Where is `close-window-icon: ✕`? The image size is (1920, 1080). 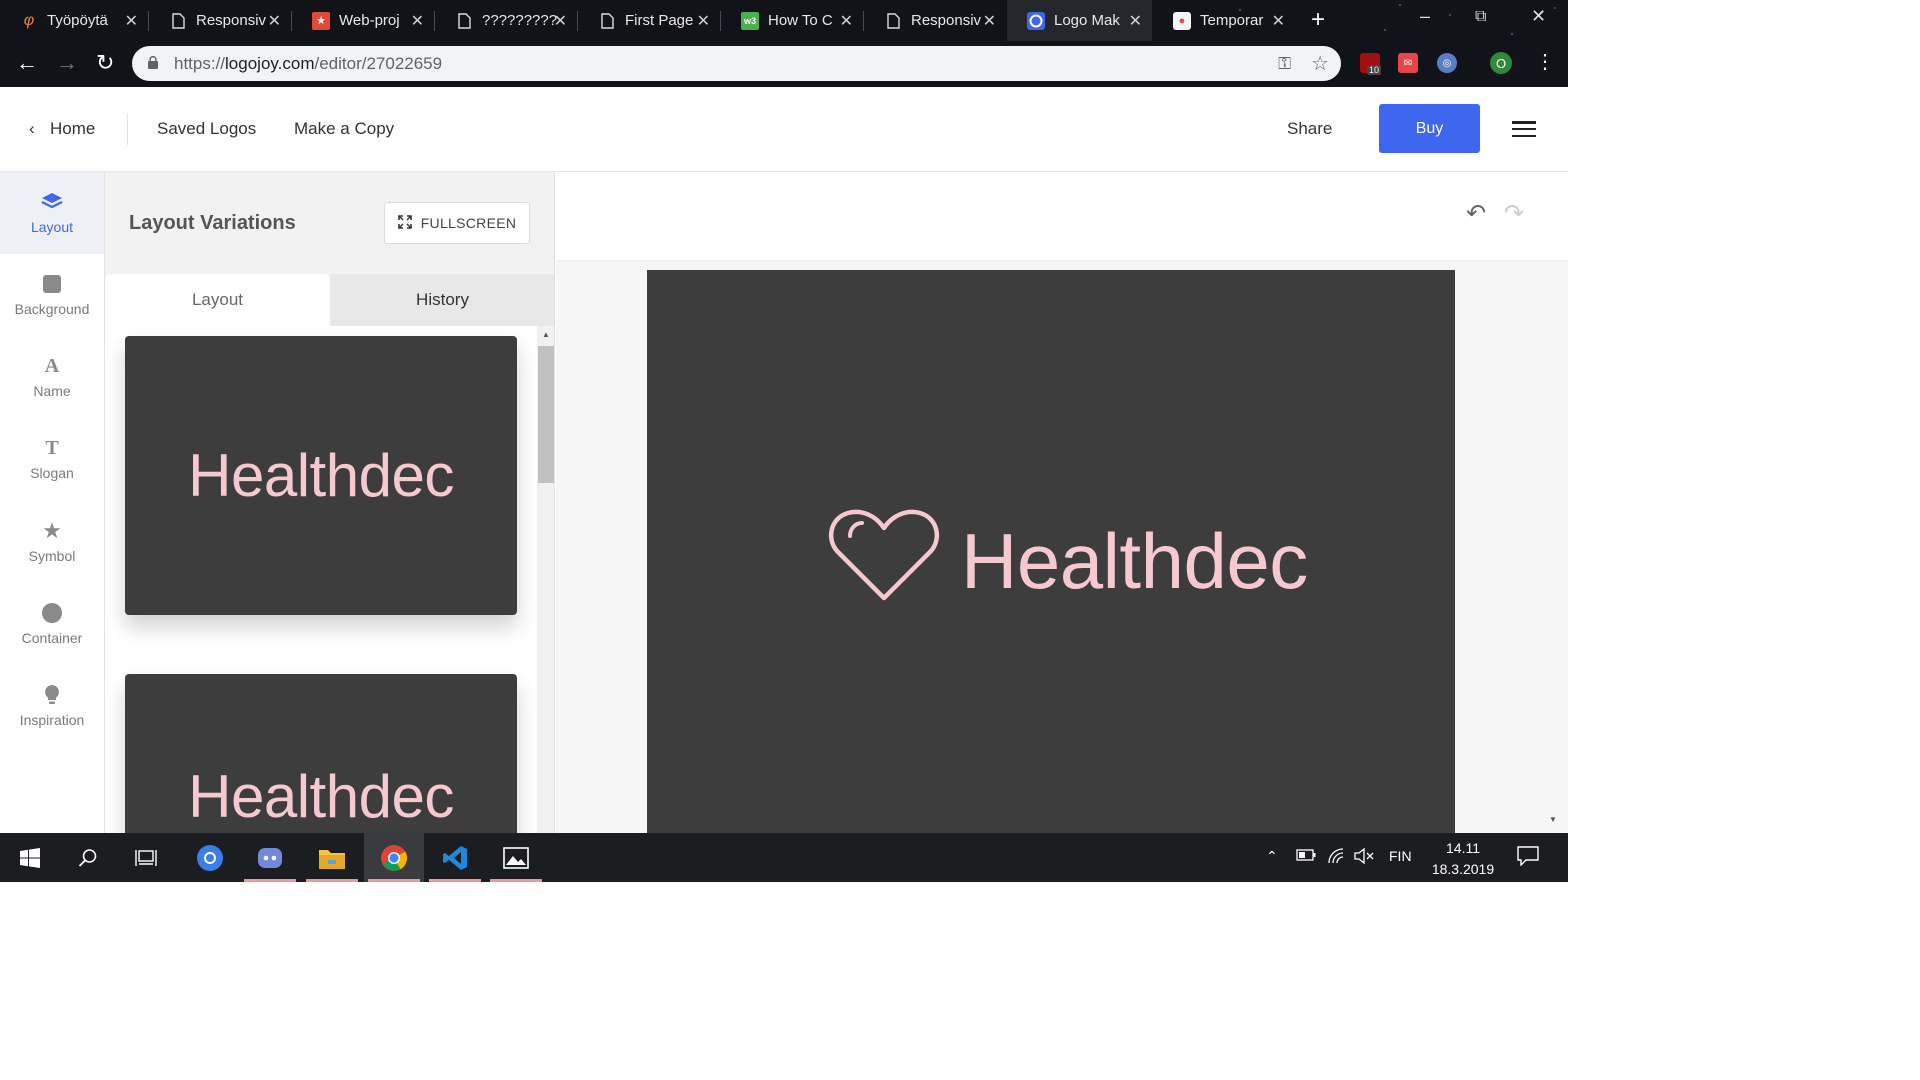 close-window-icon: ✕ is located at coordinates (1538, 16).